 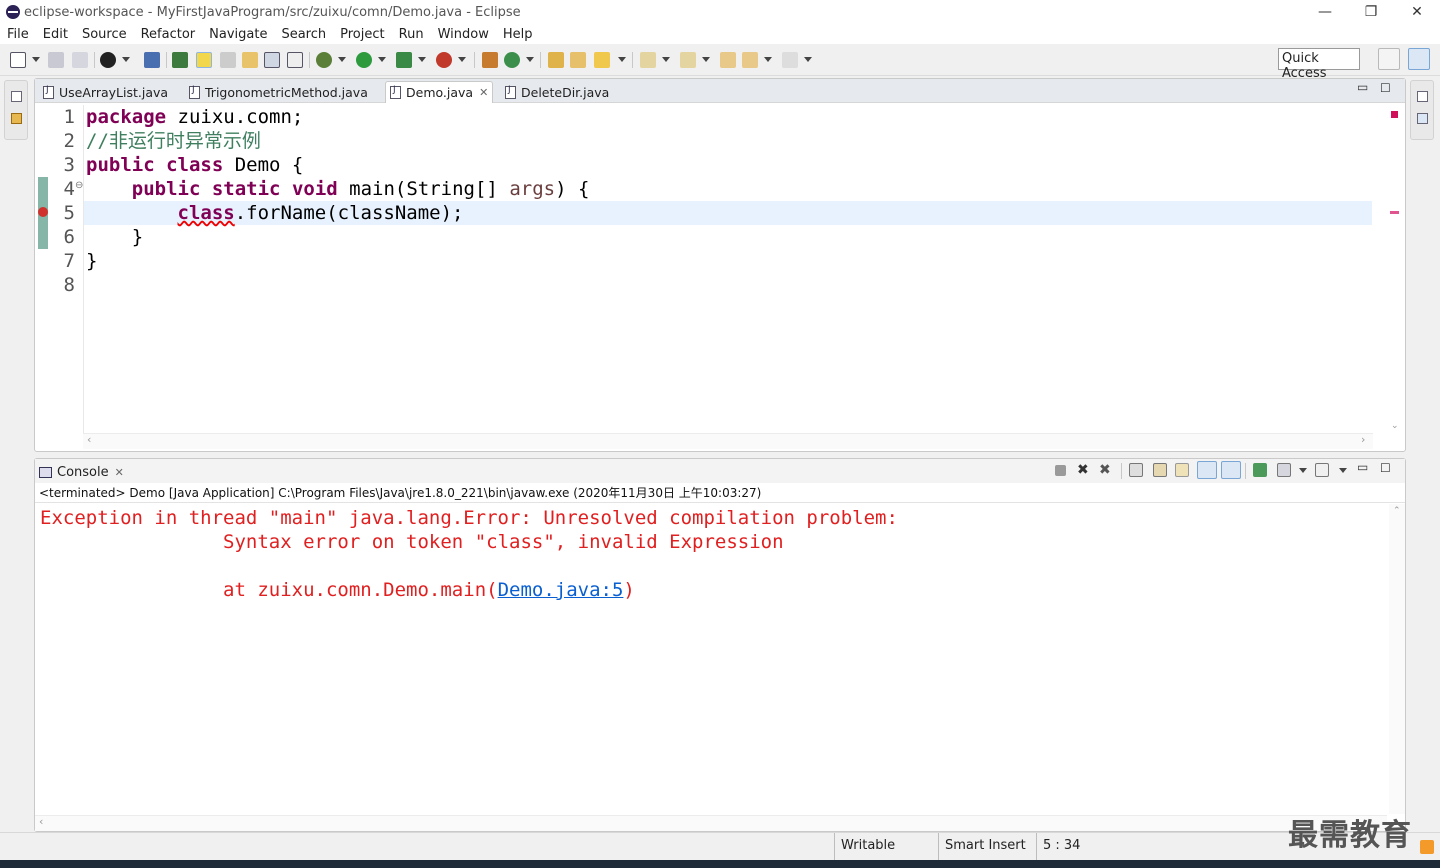 What do you see at coordinates (1136, 470) in the screenshot?
I see `clear-console-icon` at bounding box center [1136, 470].